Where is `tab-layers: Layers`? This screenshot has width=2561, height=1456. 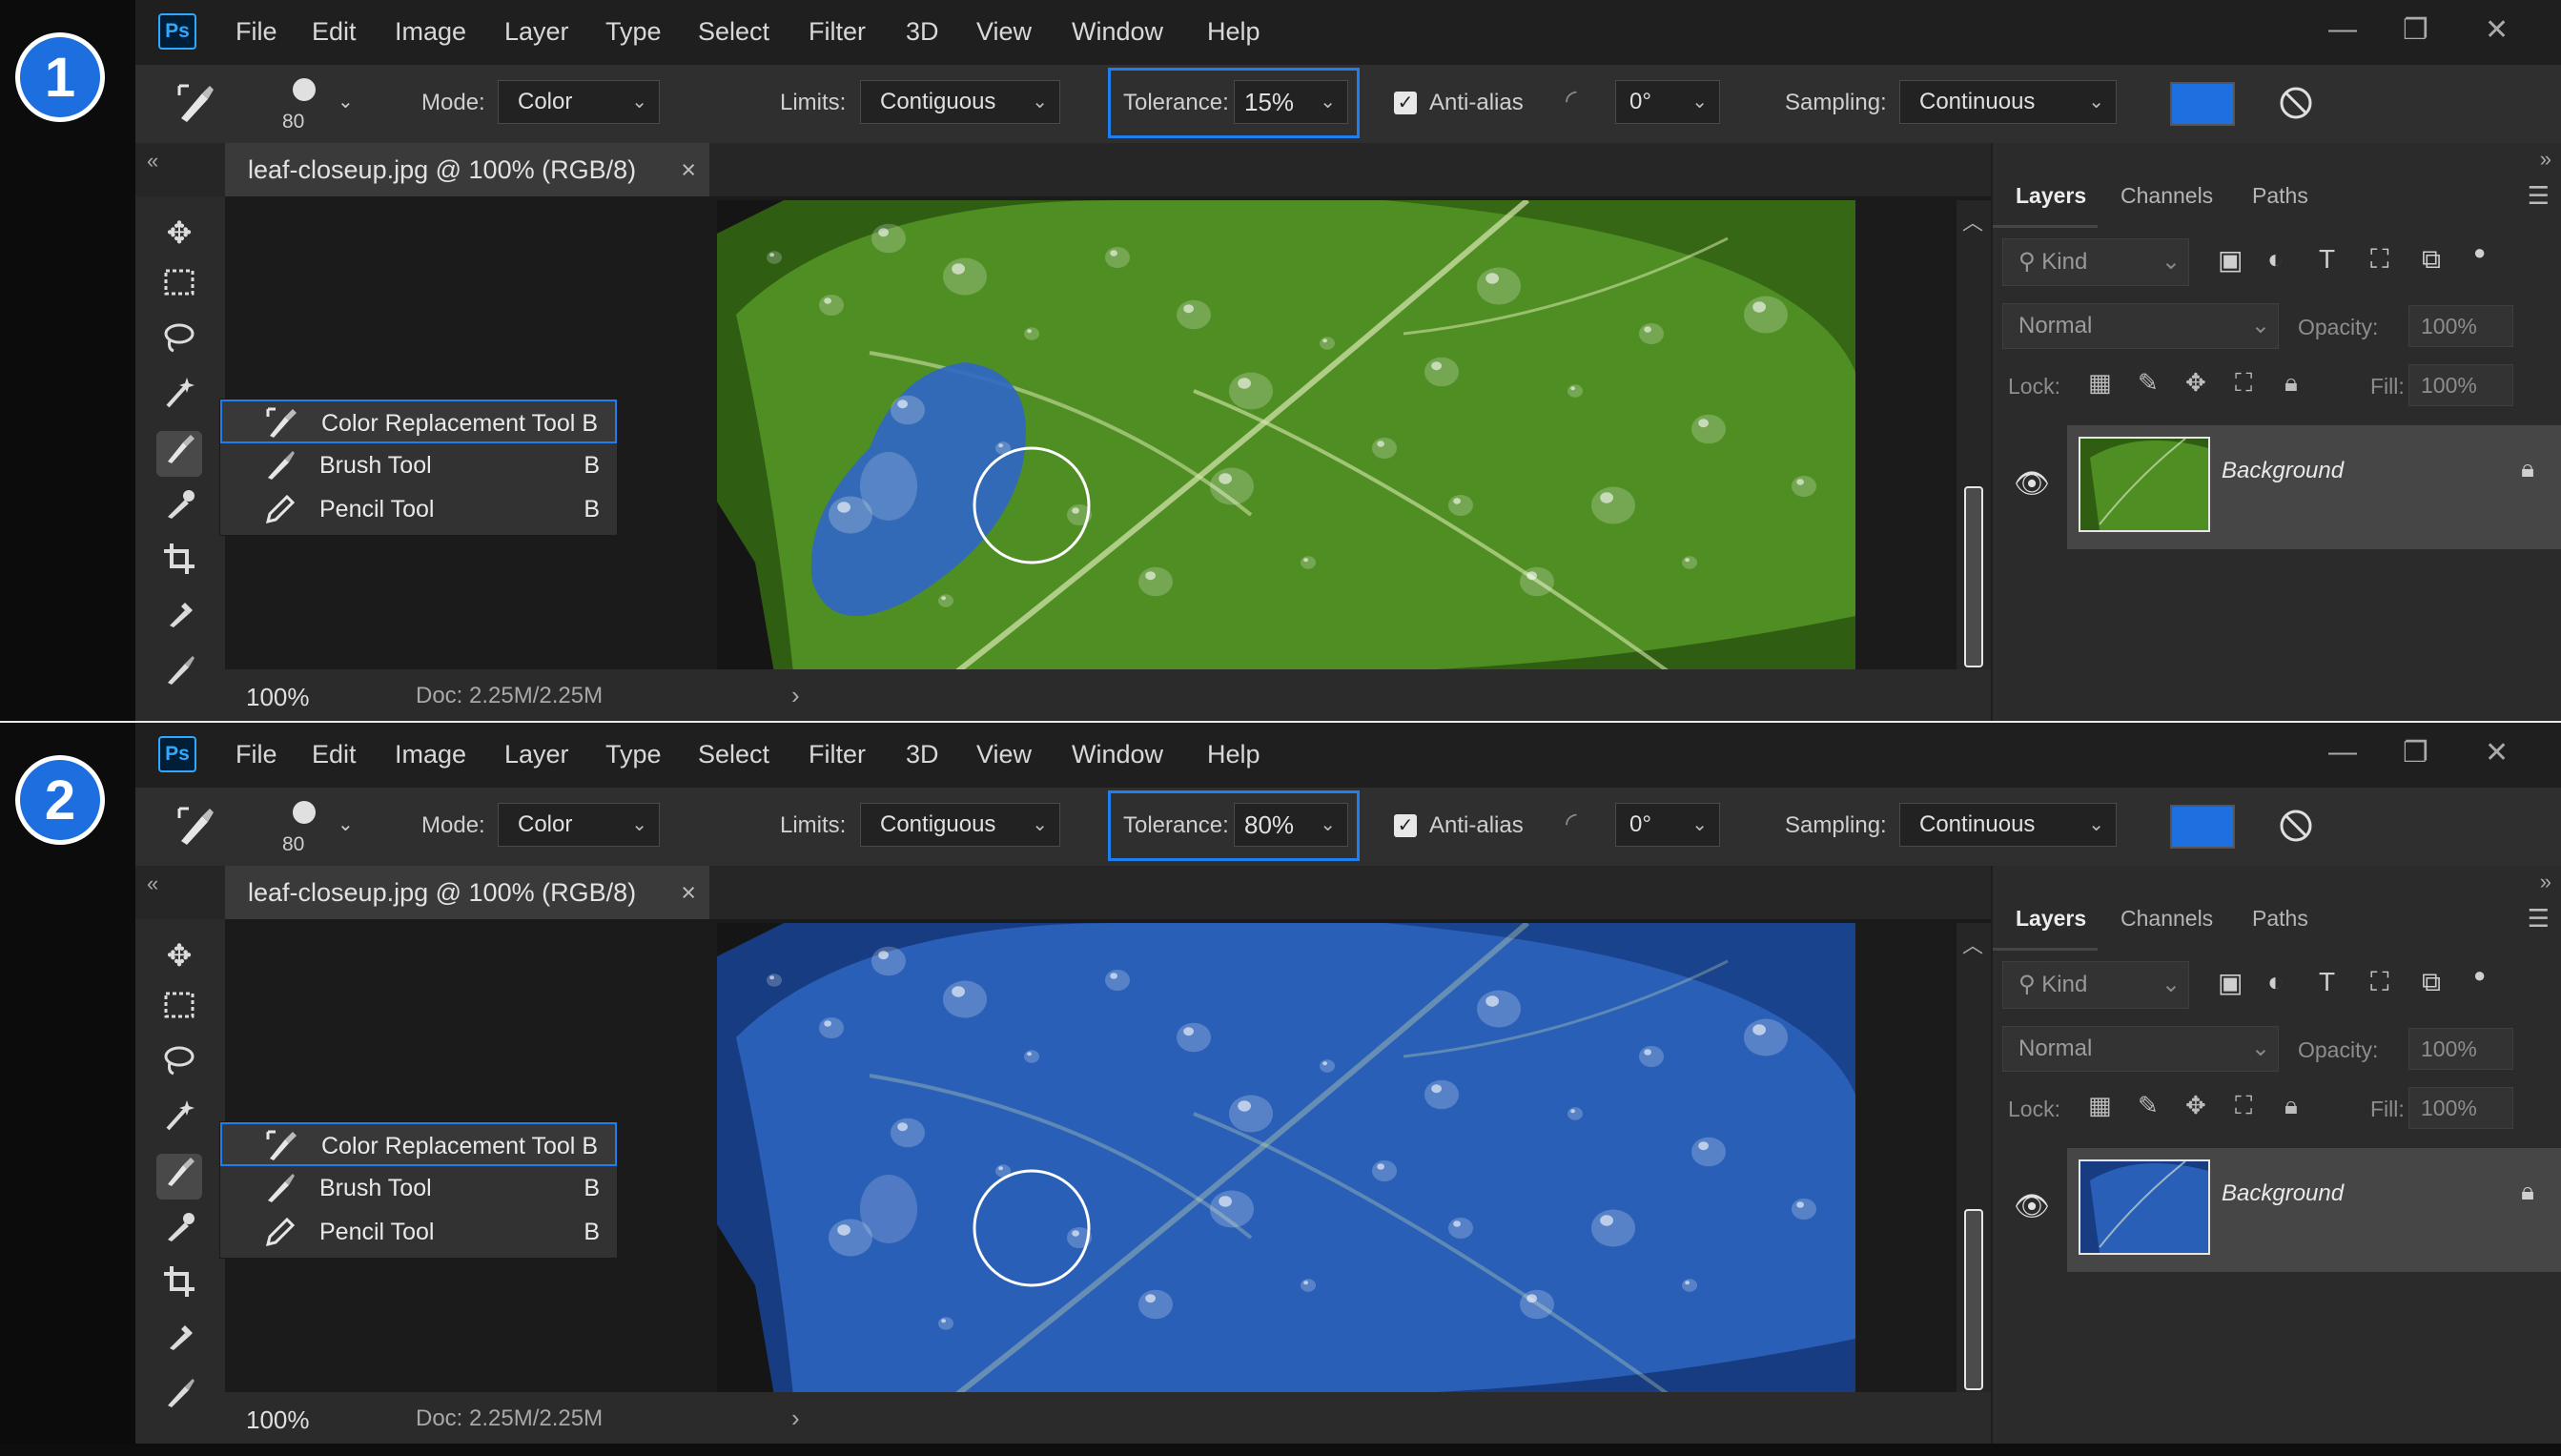 tab-layers: Layers is located at coordinates (2051, 196).